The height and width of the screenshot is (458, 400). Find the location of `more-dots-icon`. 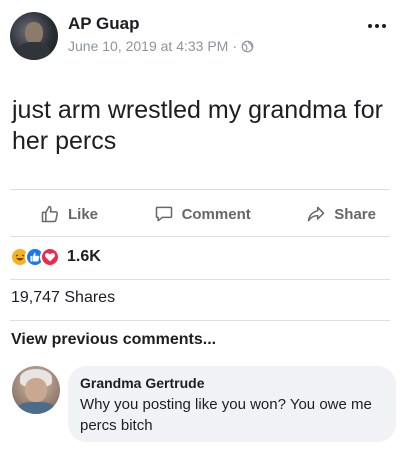

more-dots-icon is located at coordinates (379, 28).